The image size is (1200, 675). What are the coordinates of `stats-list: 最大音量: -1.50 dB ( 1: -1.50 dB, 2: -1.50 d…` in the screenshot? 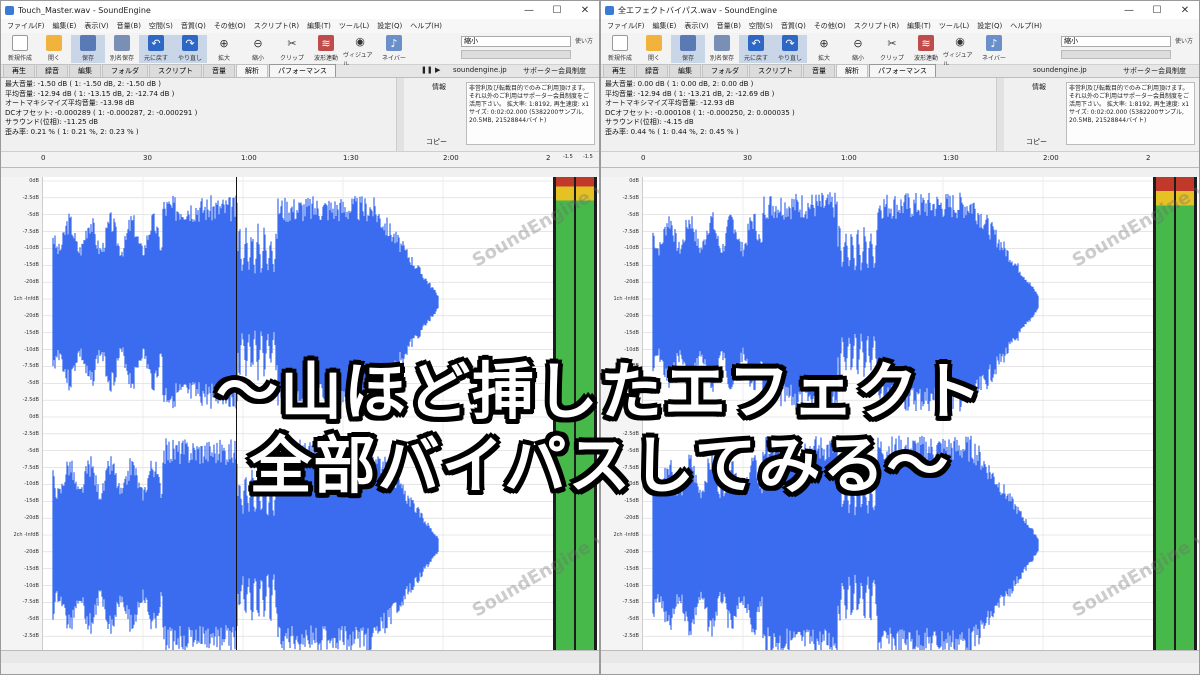 It's located at (198, 114).